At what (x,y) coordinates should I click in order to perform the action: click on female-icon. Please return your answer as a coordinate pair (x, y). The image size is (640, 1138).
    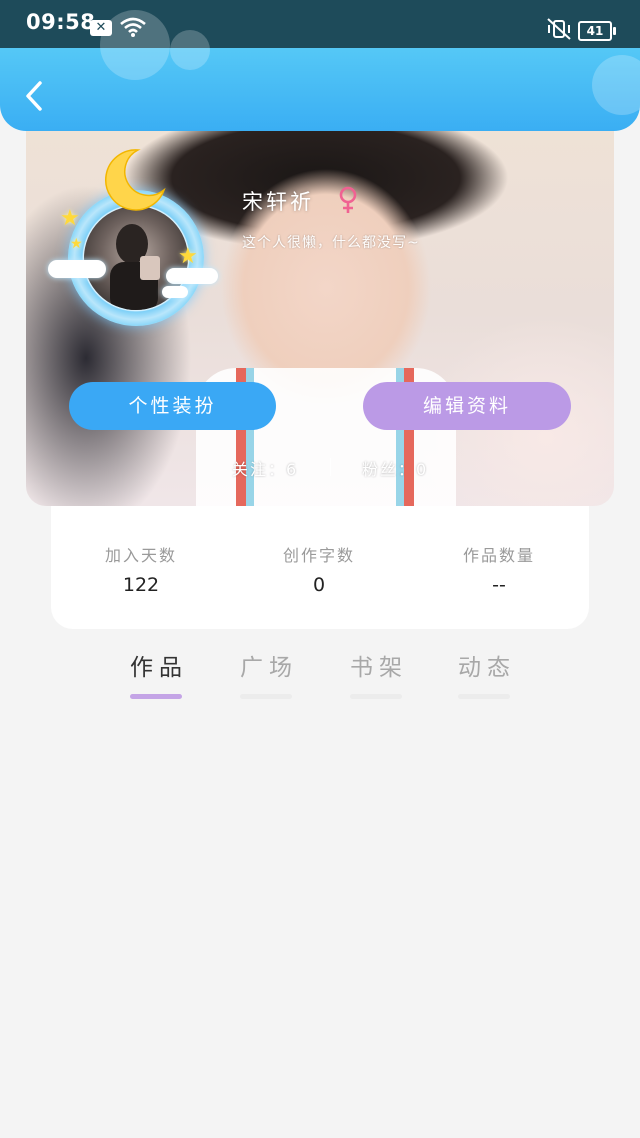
    Looking at the image, I should click on (348, 199).